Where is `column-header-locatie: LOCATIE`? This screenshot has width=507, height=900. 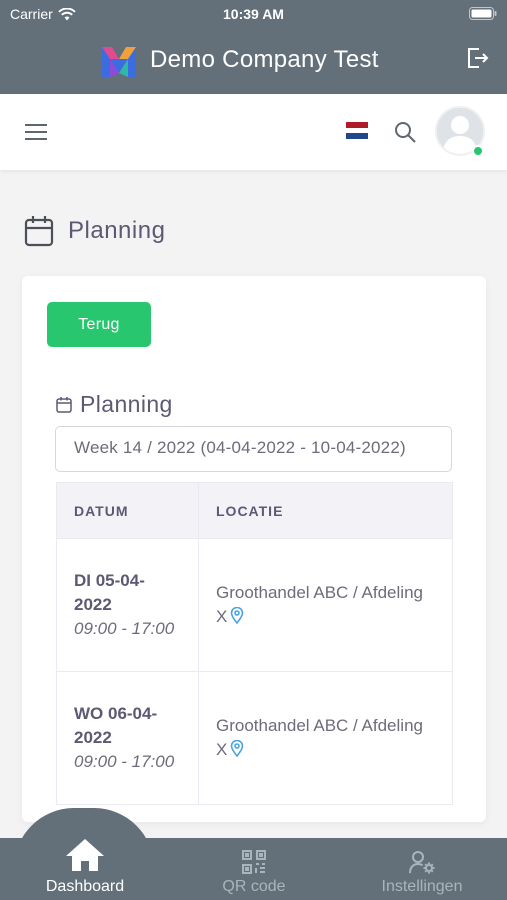 column-header-locatie: LOCATIE is located at coordinates (325, 510).